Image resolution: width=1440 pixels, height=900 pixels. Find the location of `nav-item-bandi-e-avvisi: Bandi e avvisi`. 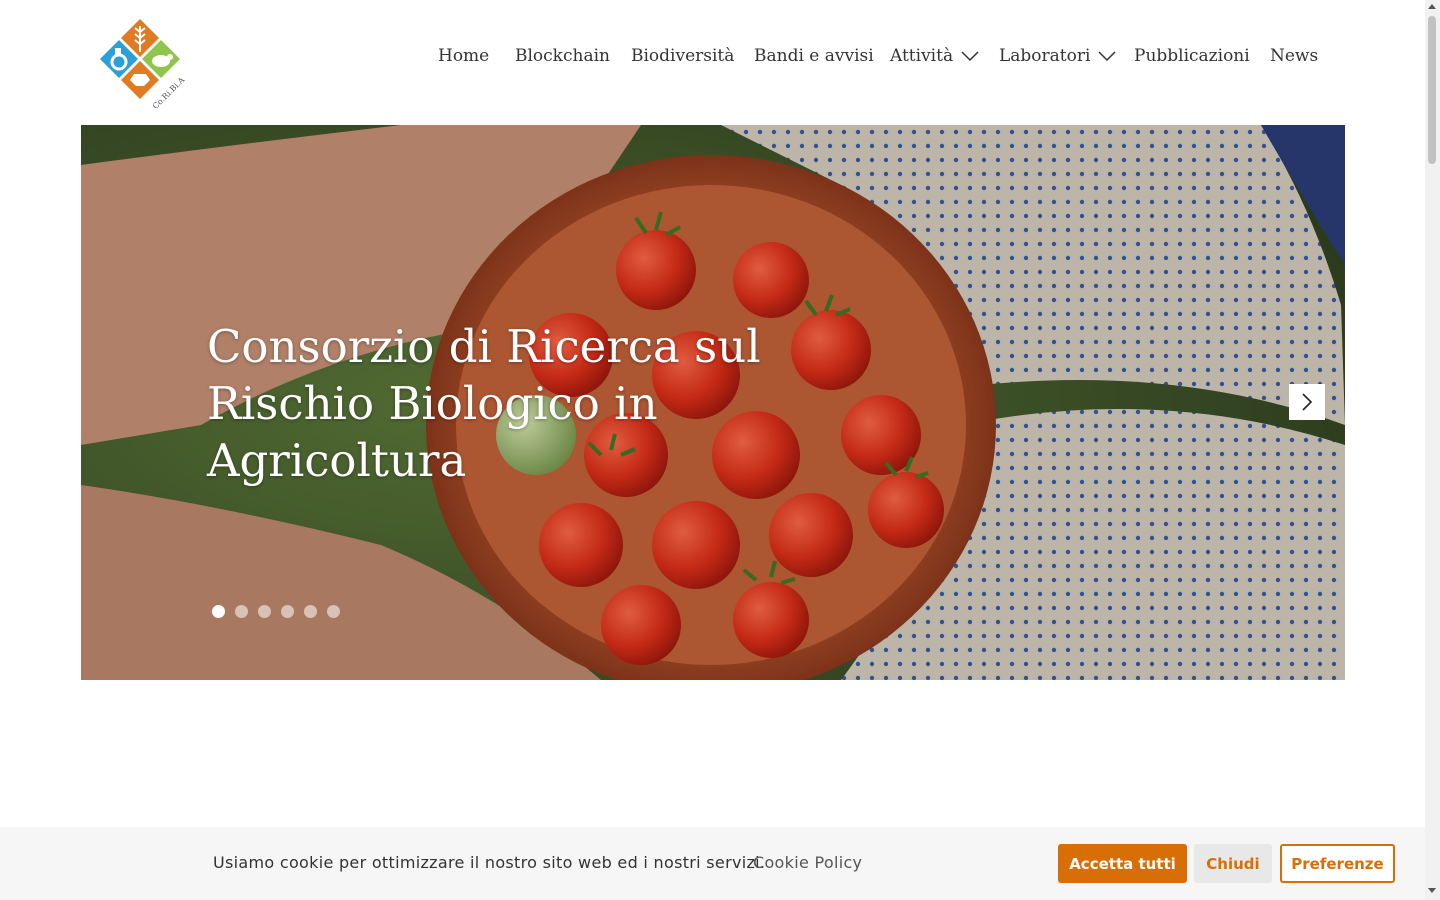

nav-item-bandi-e-avvisi: Bandi e avvisi is located at coordinates (822, 56).